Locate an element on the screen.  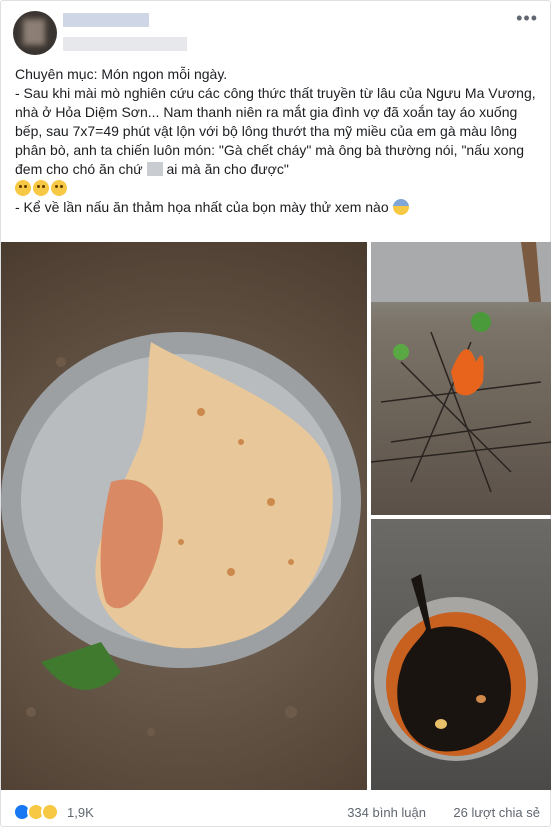
post-footer: 1,9K 334 bình luận 26 lượt chia sẻ is located at coordinates (276, 812).